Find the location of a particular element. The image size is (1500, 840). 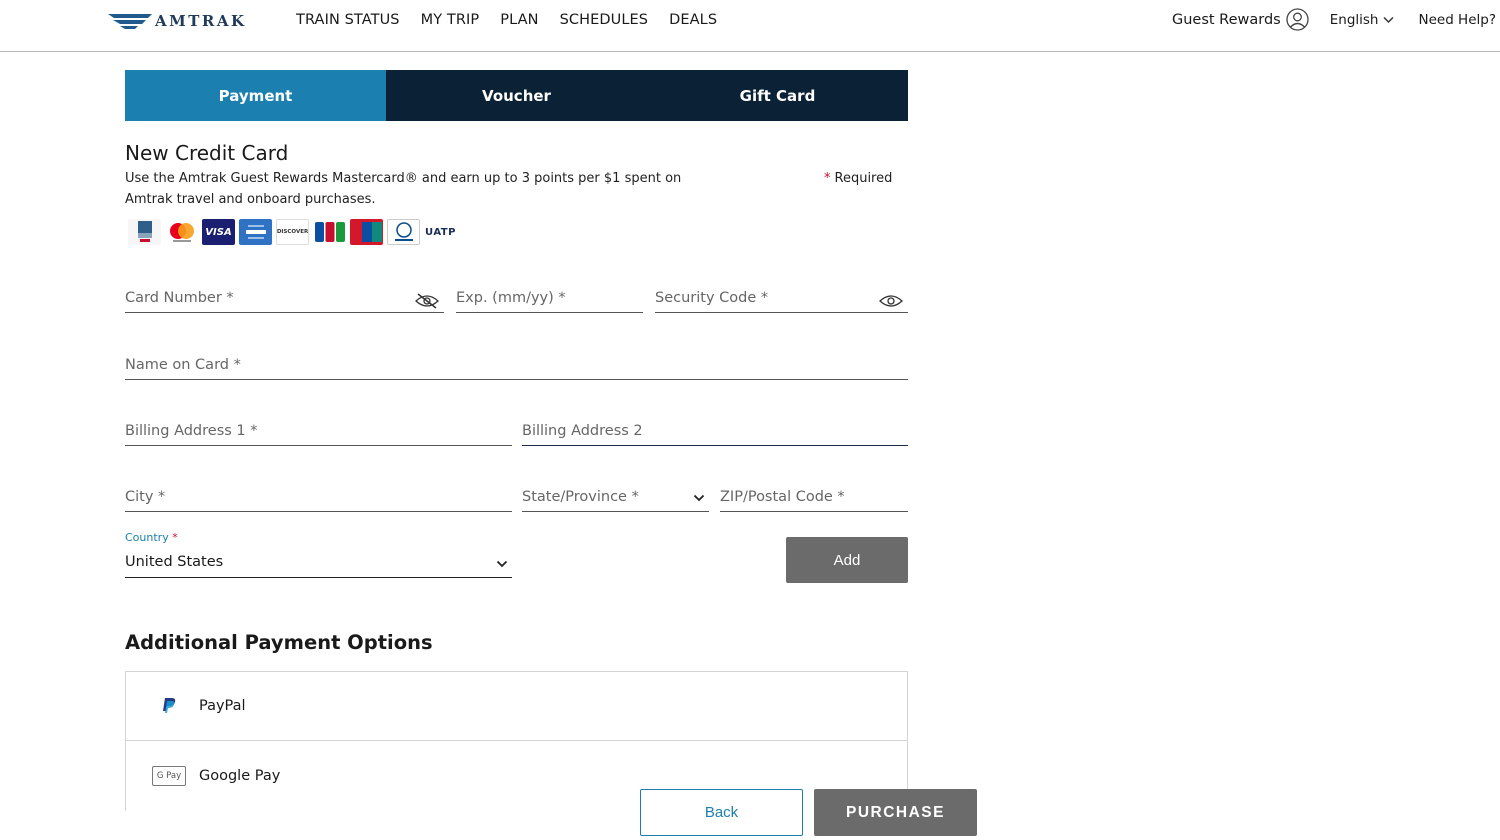

city-placeholder: City * is located at coordinates (145, 497).